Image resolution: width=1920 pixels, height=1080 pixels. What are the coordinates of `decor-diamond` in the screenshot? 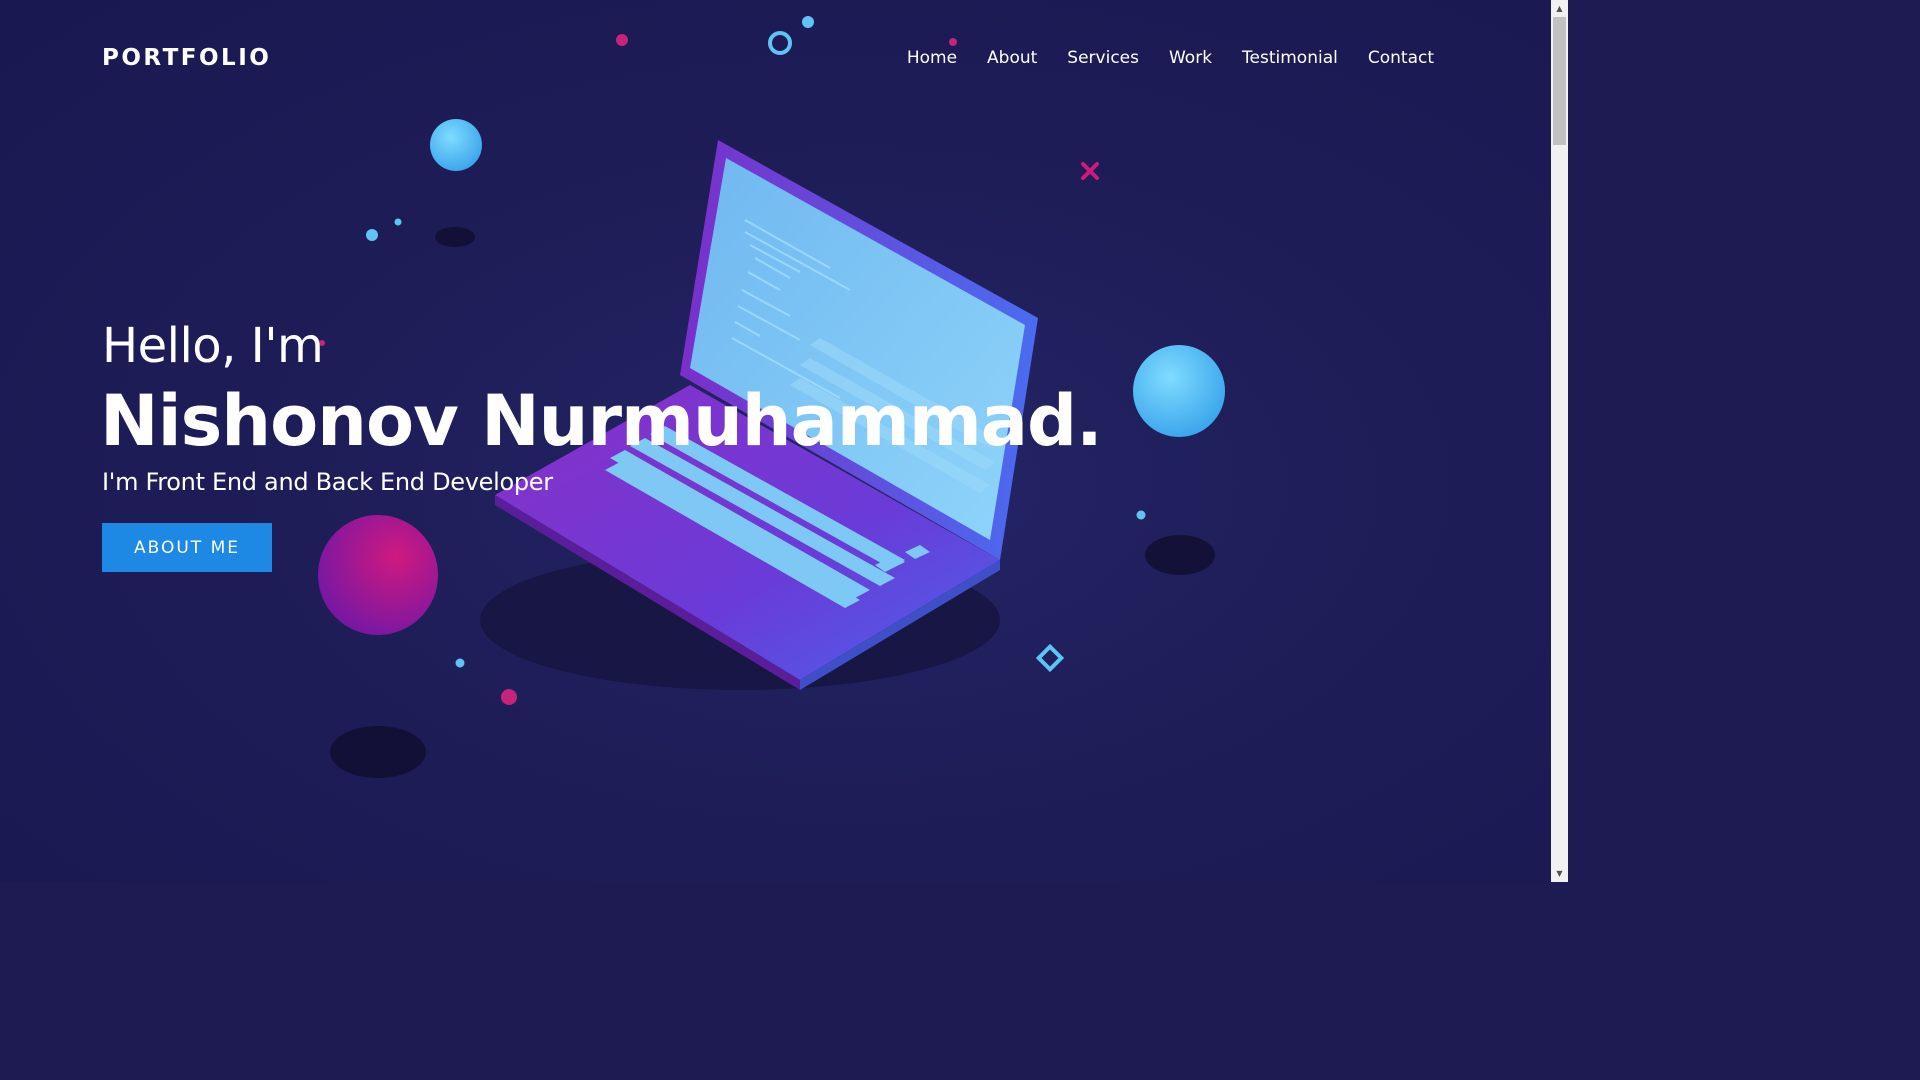 It's located at (1050, 658).